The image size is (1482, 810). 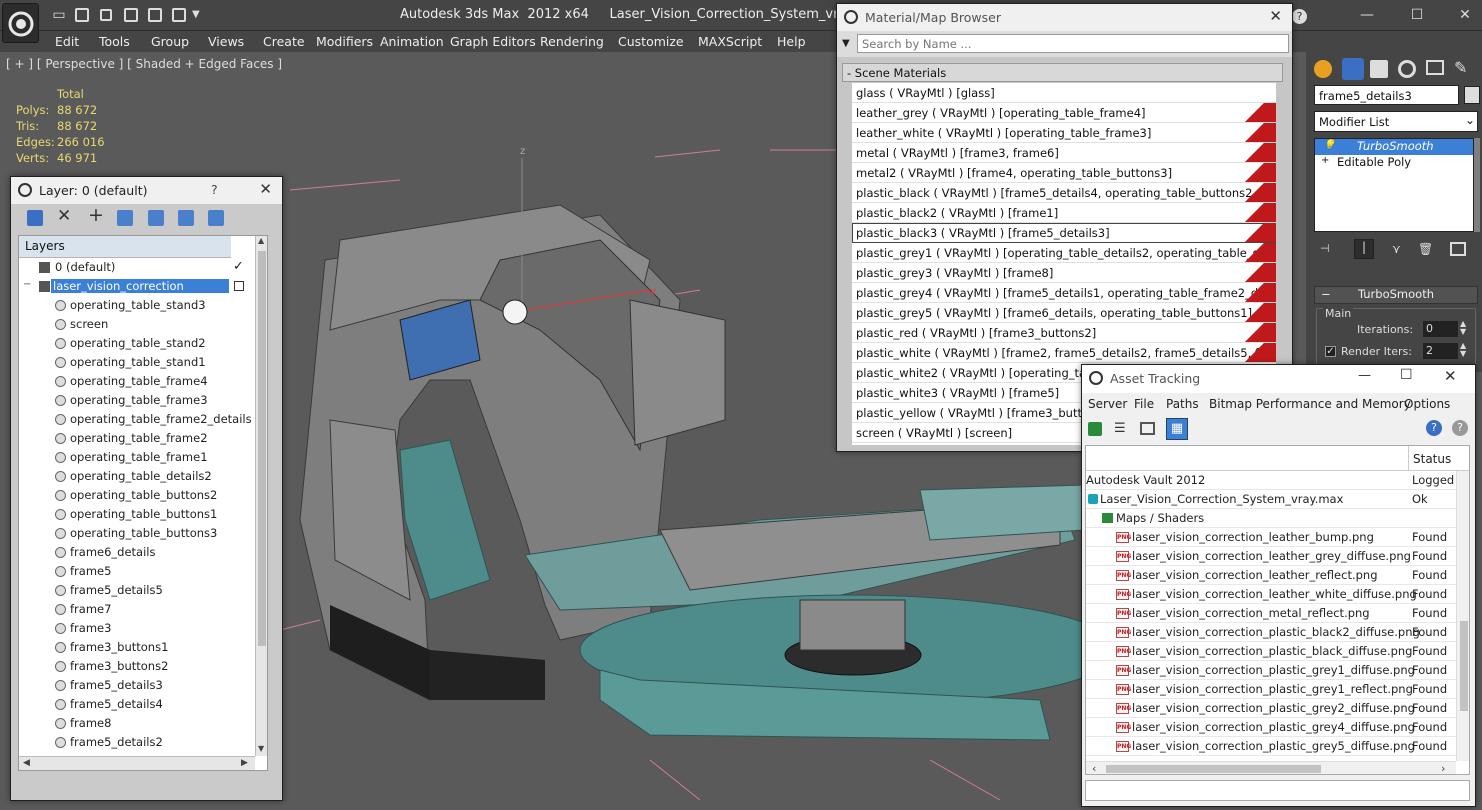 I want to click on scene-materials-section: - Scene Materials, so click(x=1062, y=72).